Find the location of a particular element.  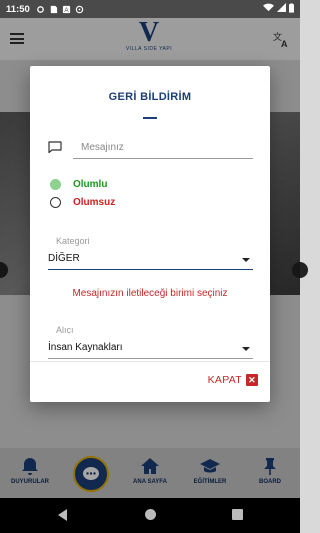

battery-icon is located at coordinates (291, 9).